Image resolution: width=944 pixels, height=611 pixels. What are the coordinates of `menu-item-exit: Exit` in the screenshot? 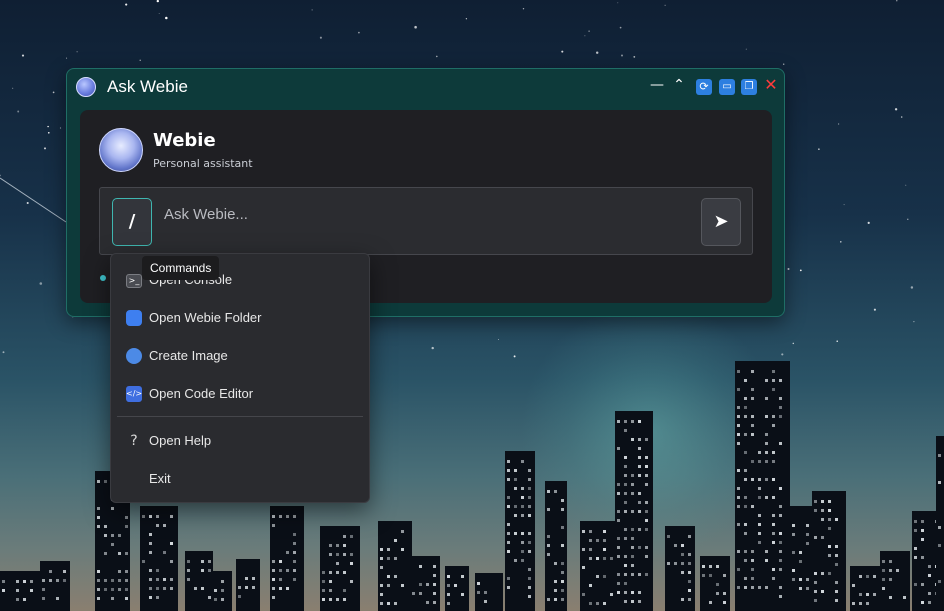 It's located at (240, 479).